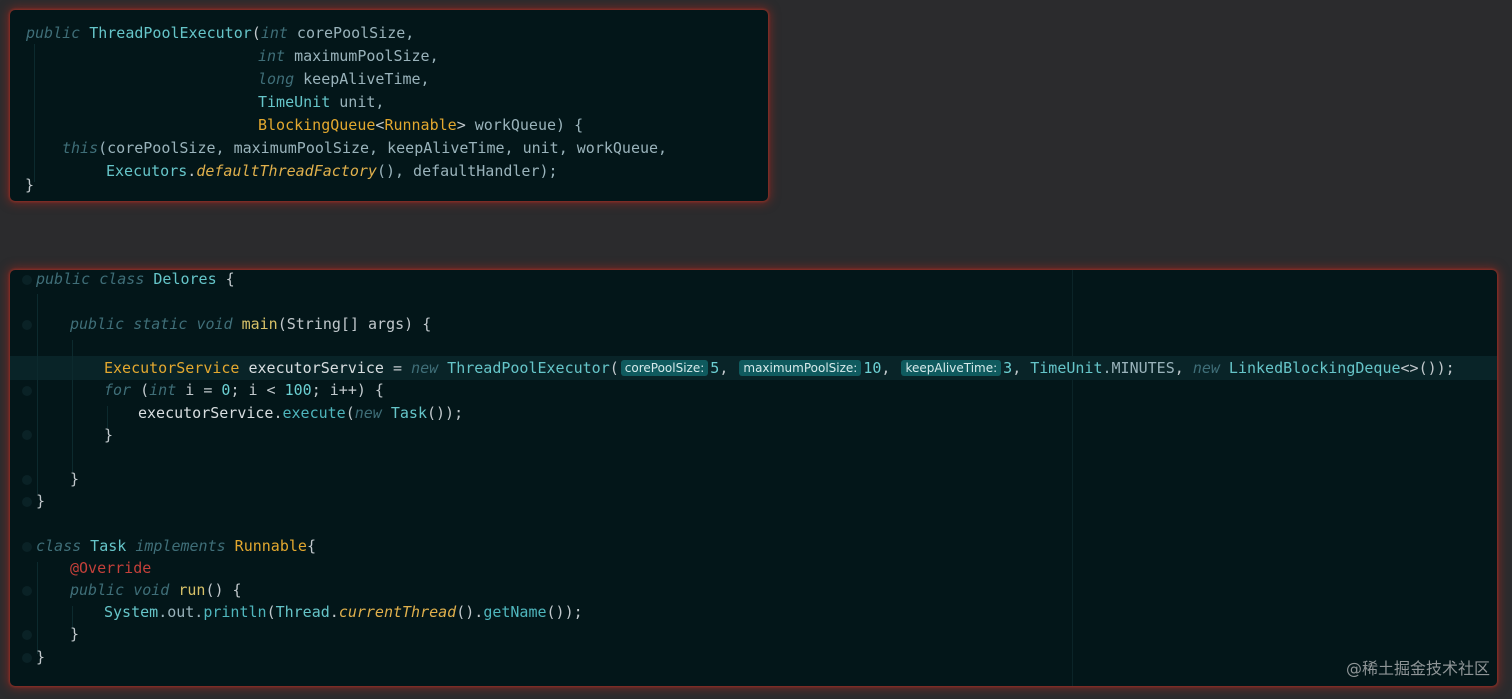 The height and width of the screenshot is (699, 1512). I want to click on code-line-7: }, so click(783, 479).